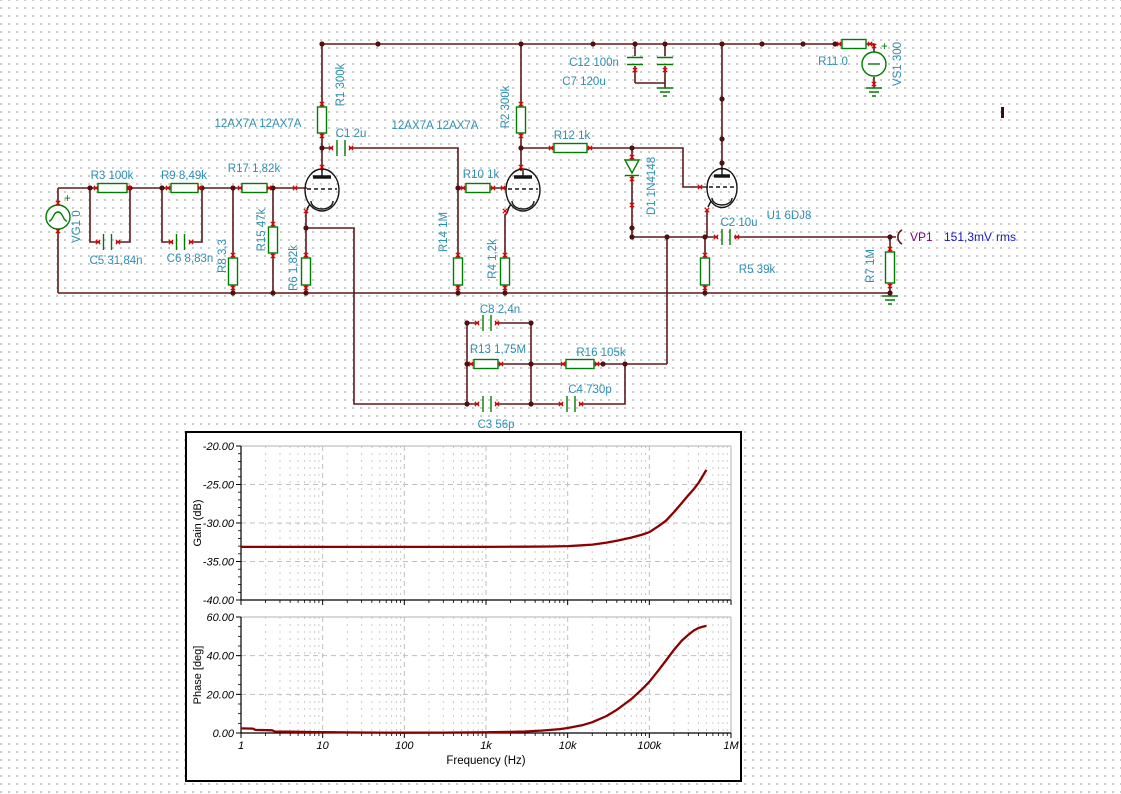 The width and height of the screenshot is (1121, 794). I want to click on y-axis-title: Phase [deg], so click(198, 675).